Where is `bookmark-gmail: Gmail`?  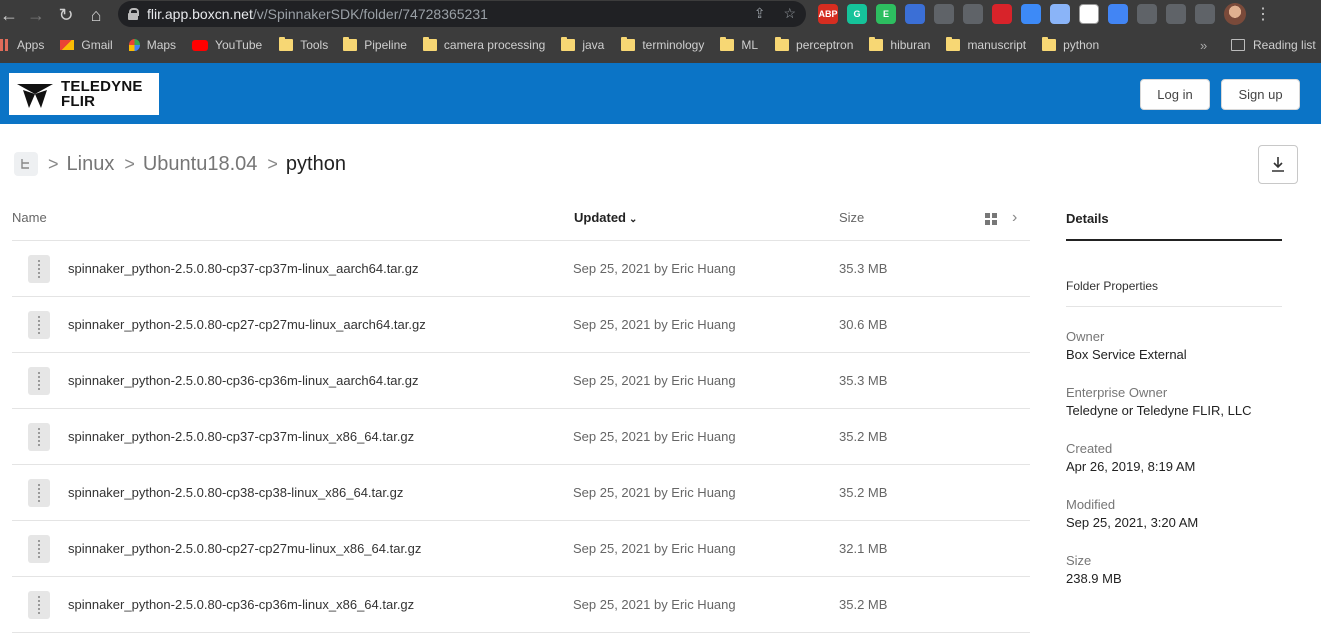
bookmark-gmail: Gmail is located at coordinates (86, 45).